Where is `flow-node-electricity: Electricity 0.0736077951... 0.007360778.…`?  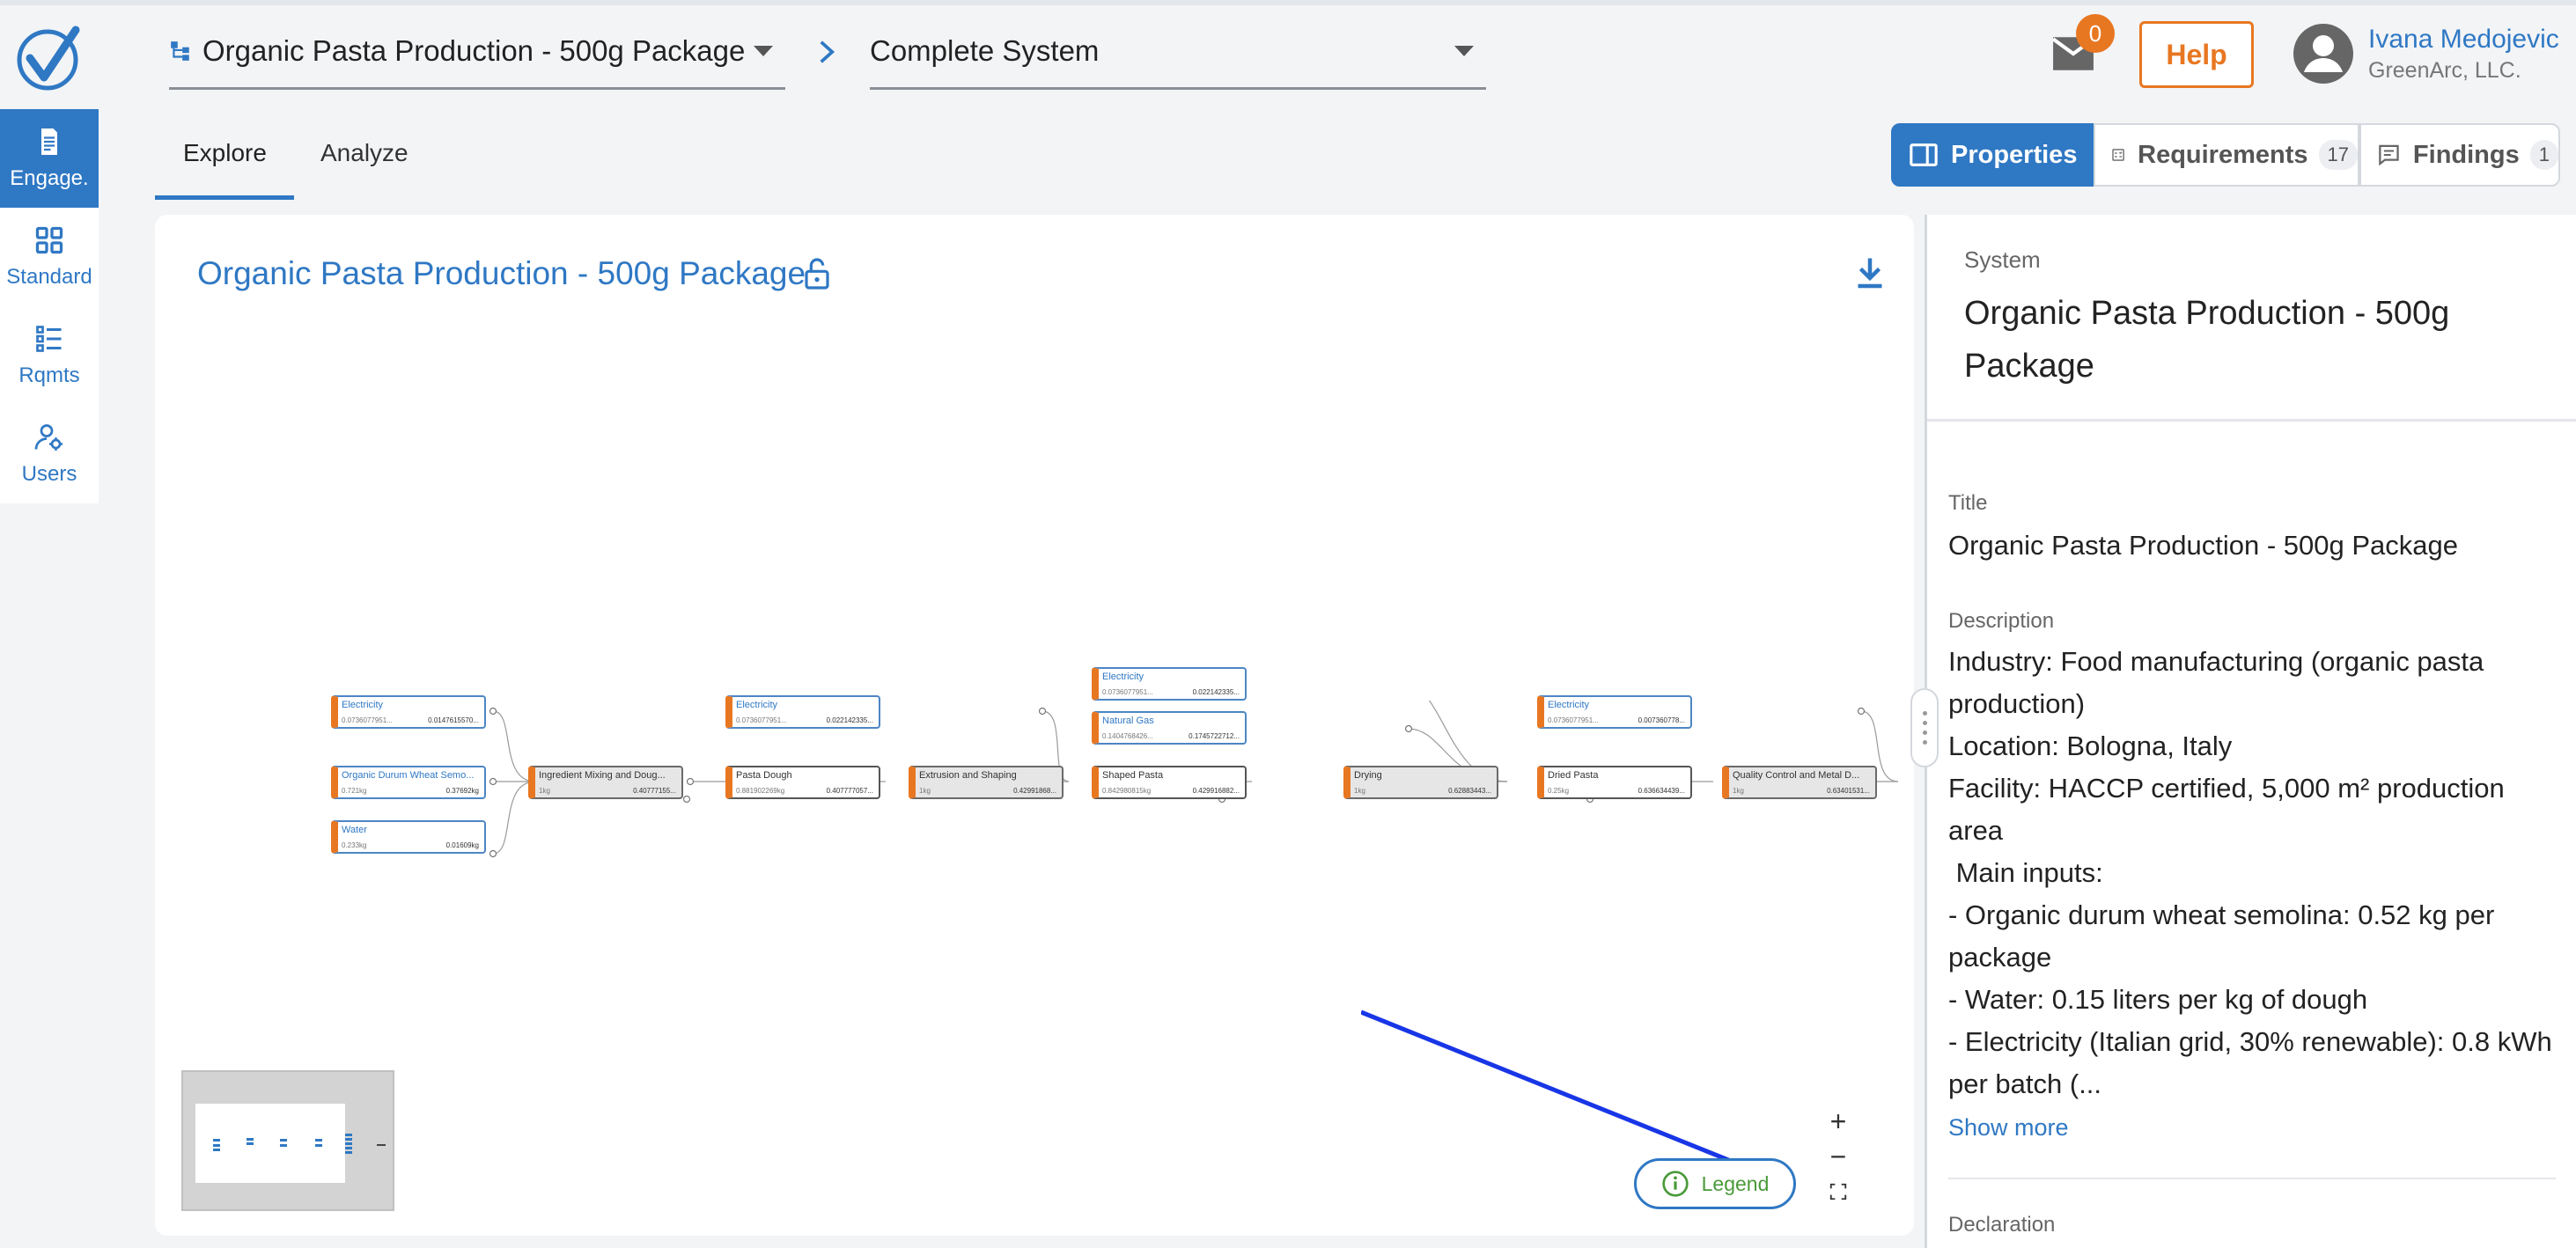 flow-node-electricity: Electricity 0.0736077951... 0.007360778.… is located at coordinates (1614, 712).